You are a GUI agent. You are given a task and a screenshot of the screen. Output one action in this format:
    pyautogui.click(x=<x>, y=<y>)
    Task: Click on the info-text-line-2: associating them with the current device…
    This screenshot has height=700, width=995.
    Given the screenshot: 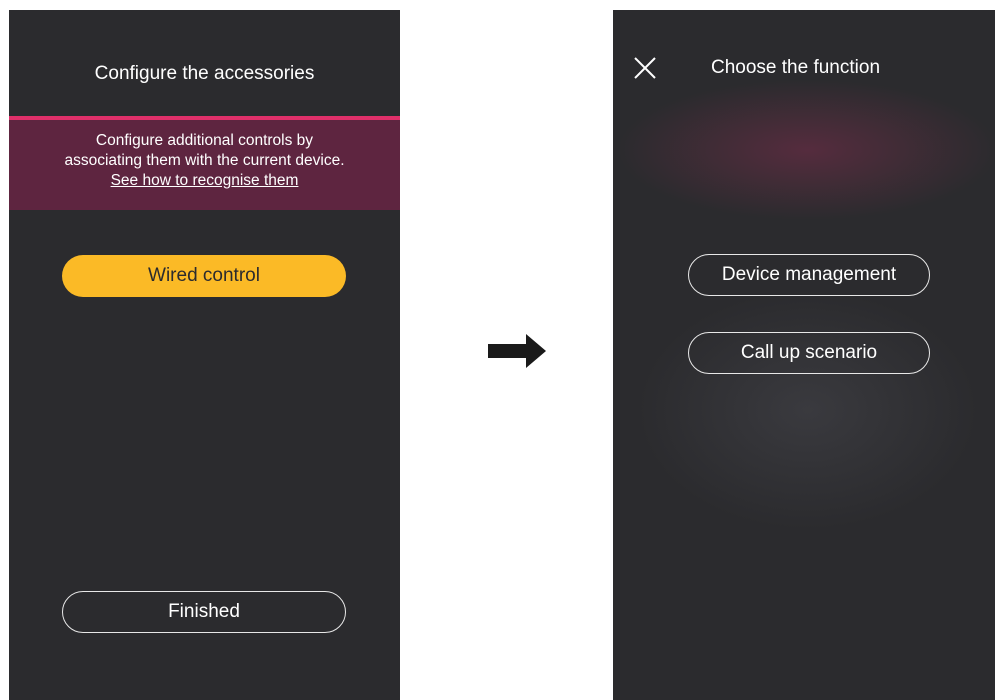 What is the action you would take?
    pyautogui.click(x=204, y=160)
    